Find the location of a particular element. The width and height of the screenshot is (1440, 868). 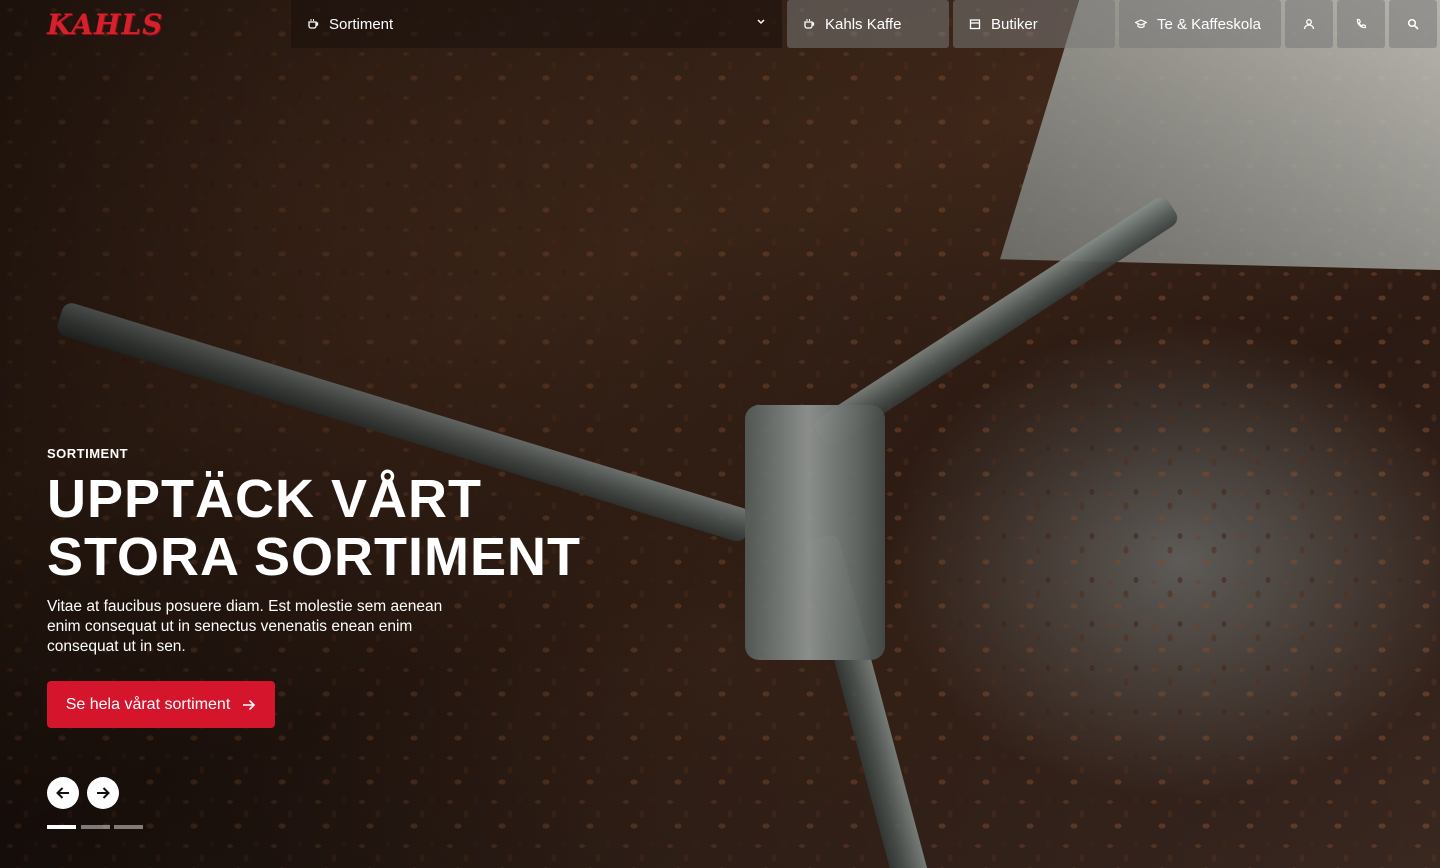

arrow-left-icon is located at coordinates (62, 793).